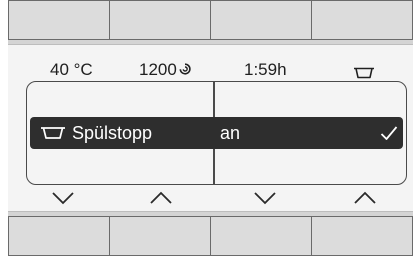 The width and height of the screenshot is (415, 256). I want to click on duration-readout: 1:59h, so click(265, 69).